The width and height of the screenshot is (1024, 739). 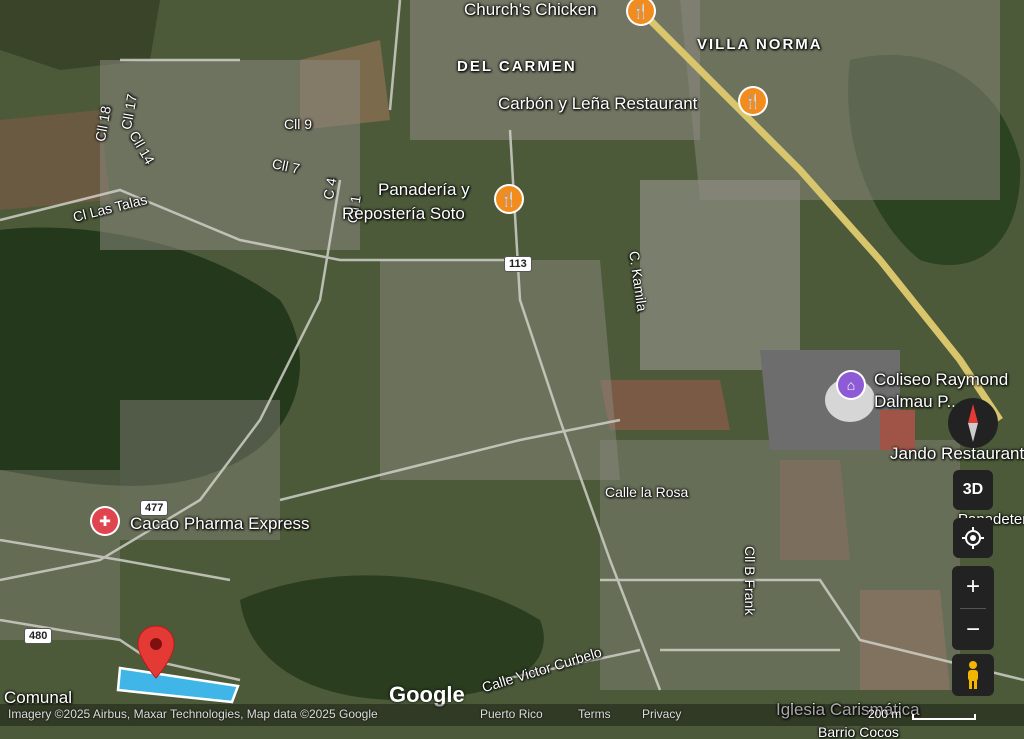 What do you see at coordinates (530, 10) in the screenshot?
I see `poi-label-churchs-chicken: Church's Chicken` at bounding box center [530, 10].